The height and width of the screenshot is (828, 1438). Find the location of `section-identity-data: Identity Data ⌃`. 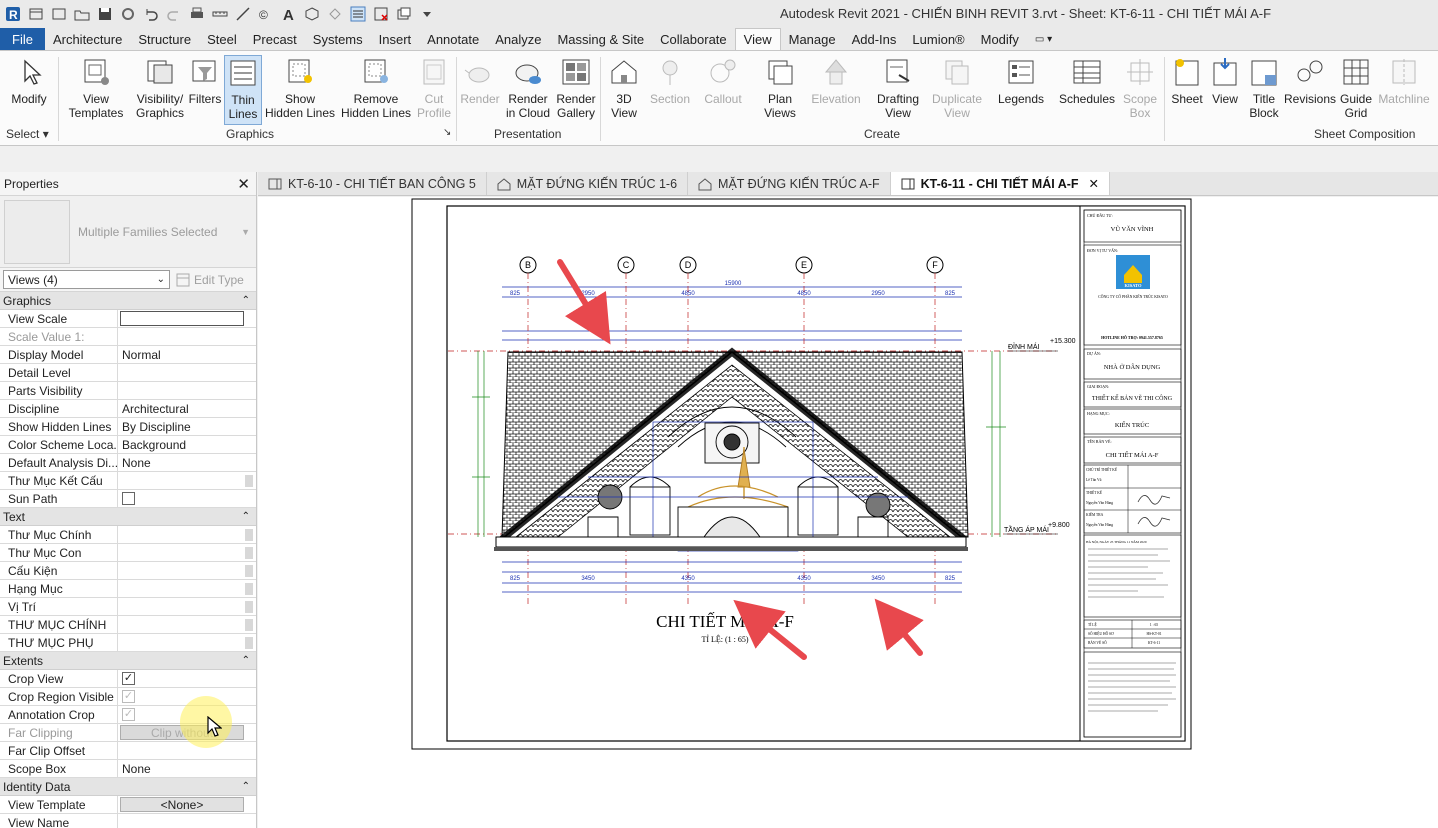

section-identity-data: Identity Data ⌃ is located at coordinates (128, 787).